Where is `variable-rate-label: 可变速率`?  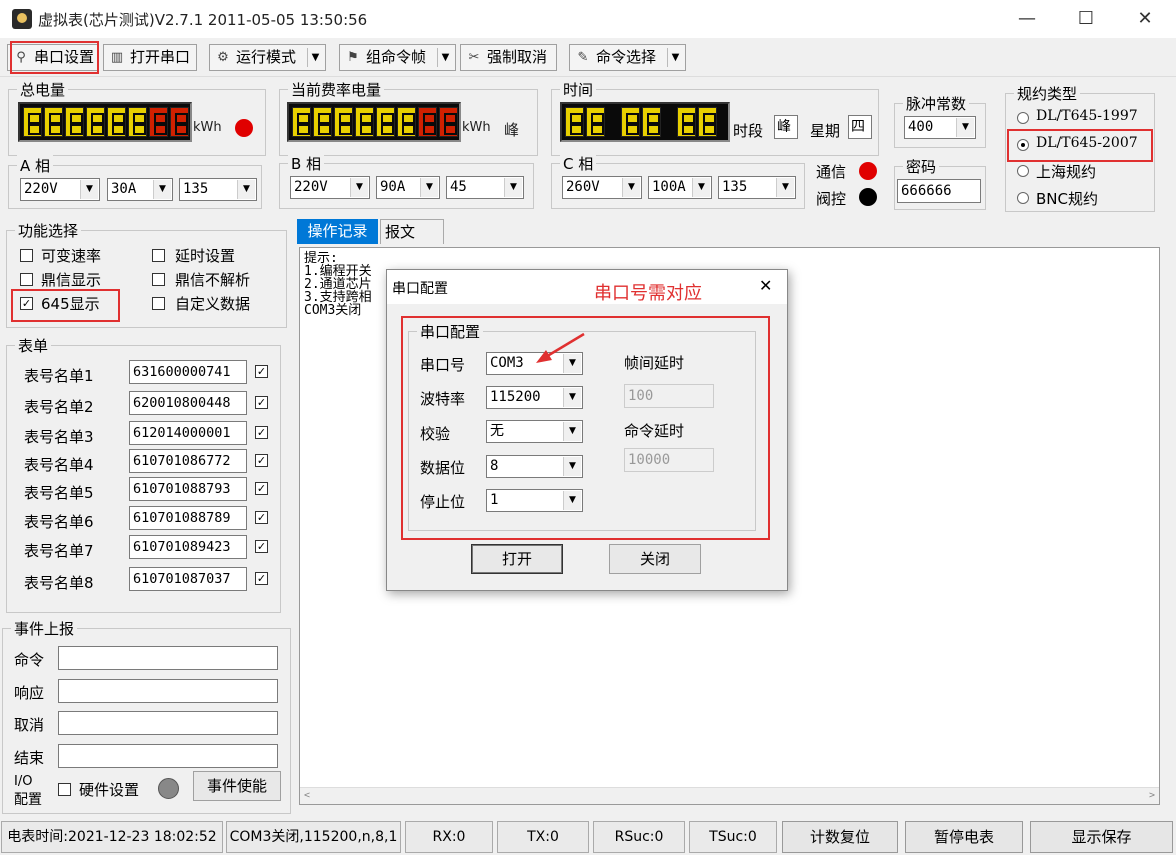
variable-rate-label: 可变速率 is located at coordinates (71, 255).